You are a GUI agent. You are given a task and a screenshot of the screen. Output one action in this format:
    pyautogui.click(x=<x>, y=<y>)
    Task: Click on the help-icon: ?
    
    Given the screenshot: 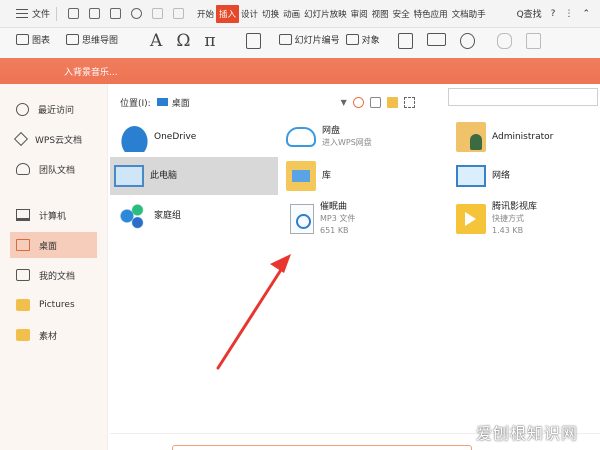 What is the action you would take?
    pyautogui.click(x=553, y=14)
    